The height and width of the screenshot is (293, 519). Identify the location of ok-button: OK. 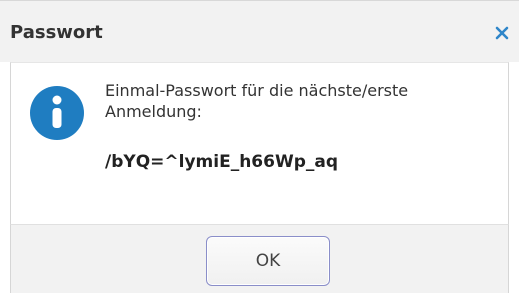
(268, 261).